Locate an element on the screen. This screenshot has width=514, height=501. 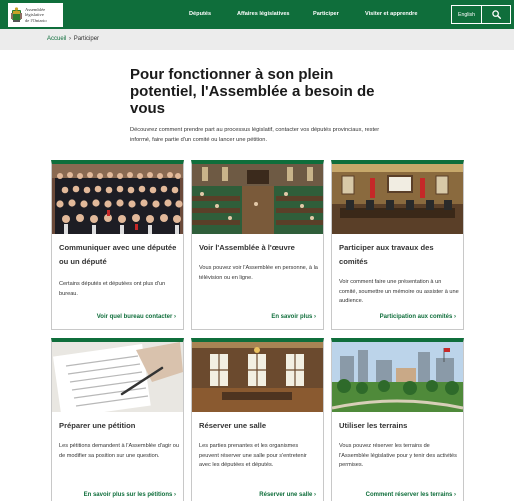
breadcrumb-current: Participer is located at coordinates (86, 39).